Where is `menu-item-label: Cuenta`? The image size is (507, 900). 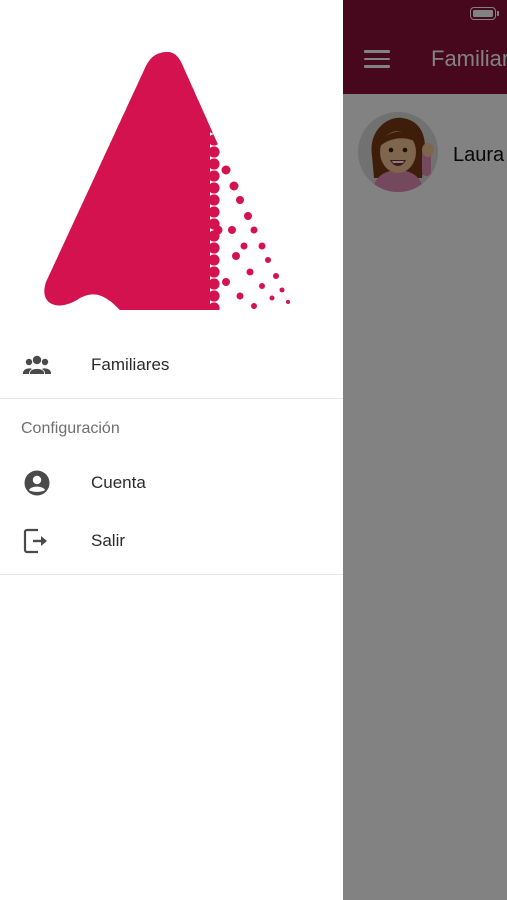
menu-item-label: Cuenta is located at coordinates (118, 482).